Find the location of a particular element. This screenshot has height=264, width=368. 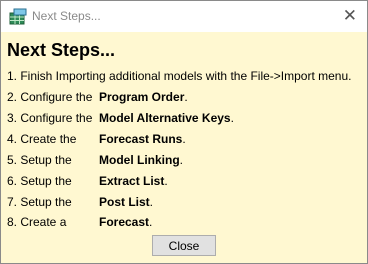

step-target-model-alternative-keys: Model Alternative Keys is located at coordinates (165, 118).